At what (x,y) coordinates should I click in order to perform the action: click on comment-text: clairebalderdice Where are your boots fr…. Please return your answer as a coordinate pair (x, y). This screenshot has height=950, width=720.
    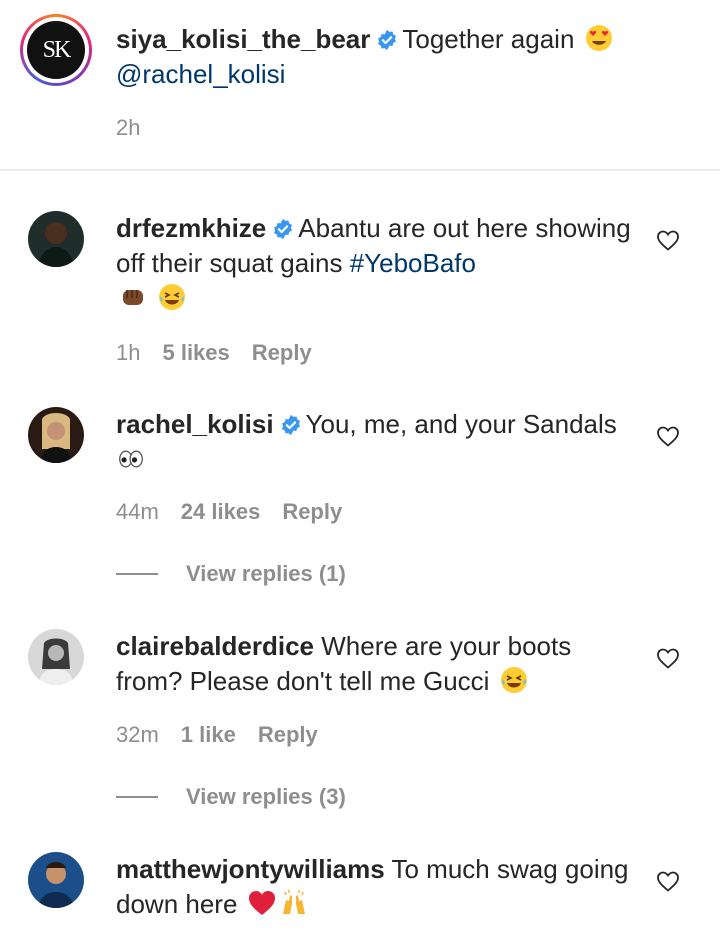
    Looking at the image, I should click on (376, 664).